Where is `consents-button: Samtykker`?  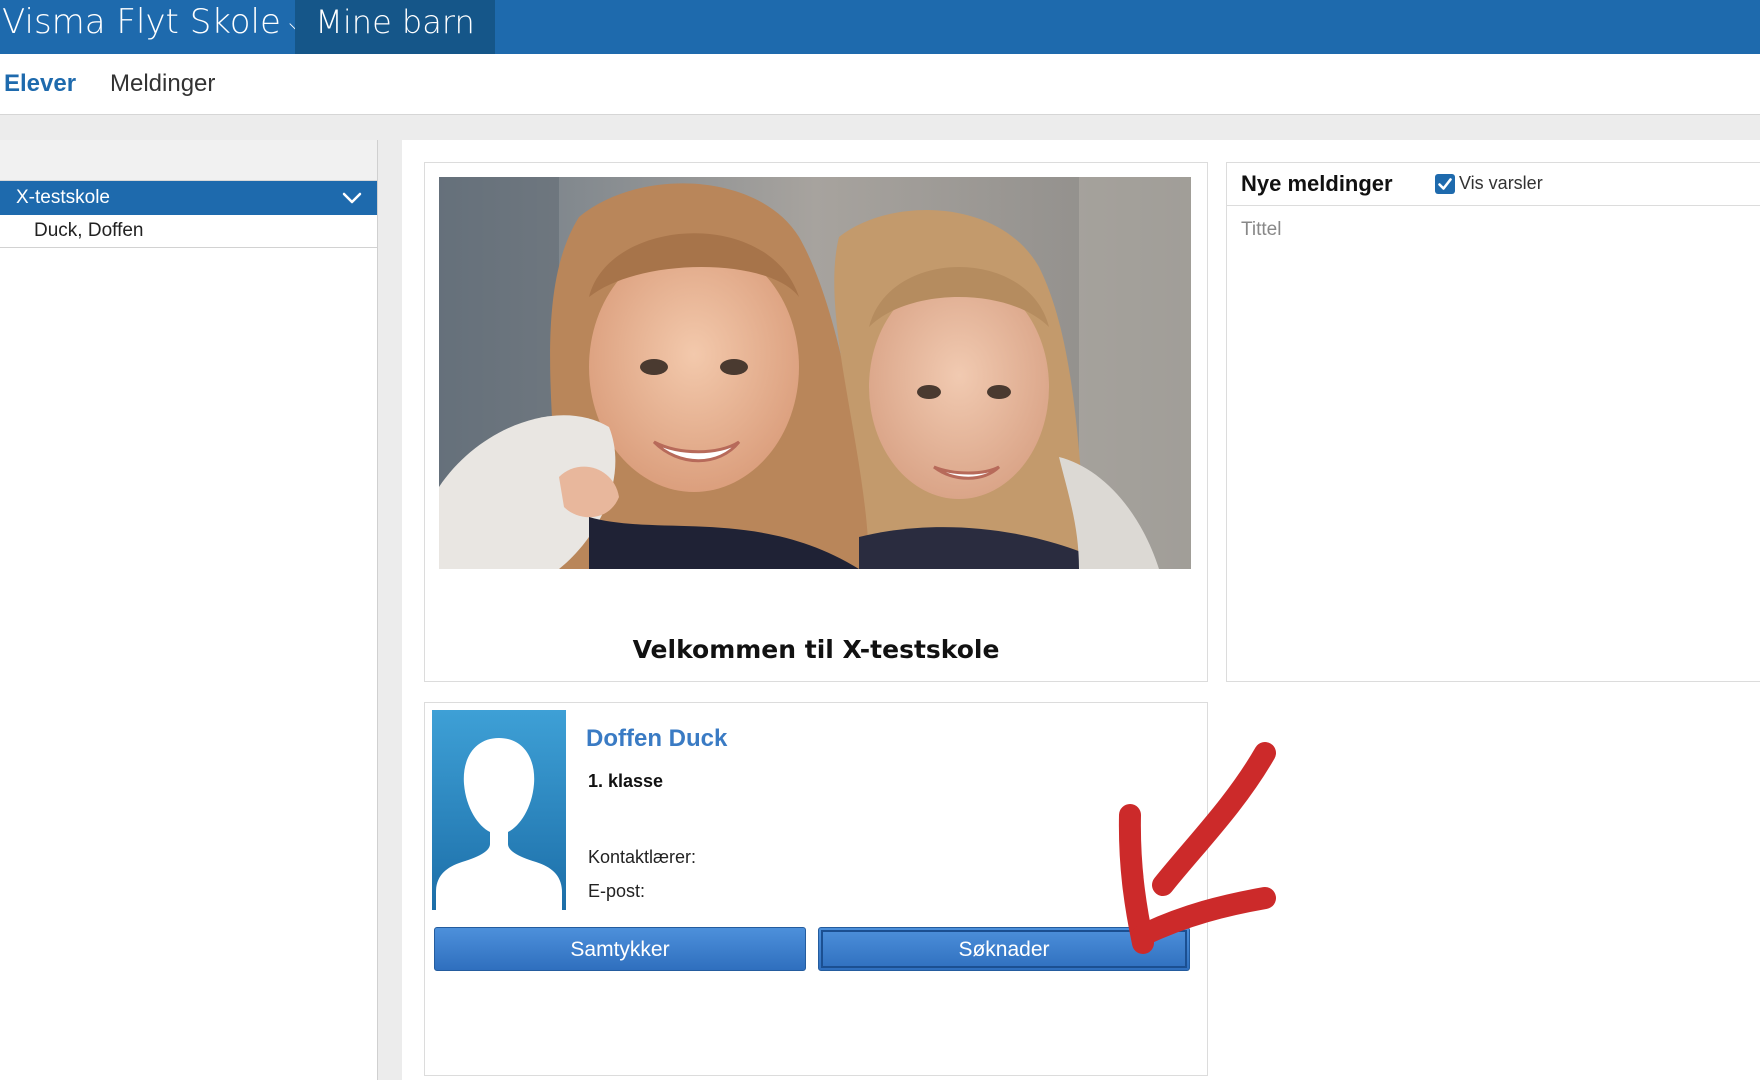
consents-button: Samtykker is located at coordinates (620, 949).